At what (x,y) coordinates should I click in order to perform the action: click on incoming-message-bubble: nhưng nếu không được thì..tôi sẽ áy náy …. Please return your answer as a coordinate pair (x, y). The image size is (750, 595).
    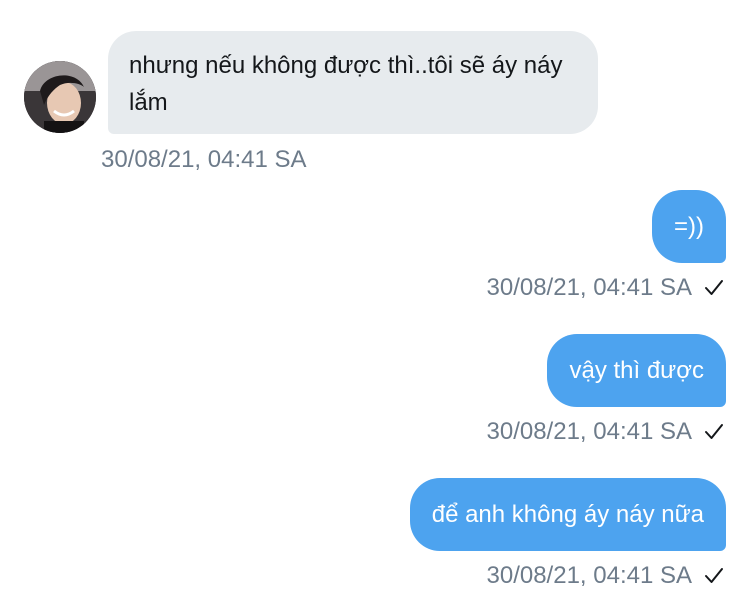
    Looking at the image, I should click on (353, 82).